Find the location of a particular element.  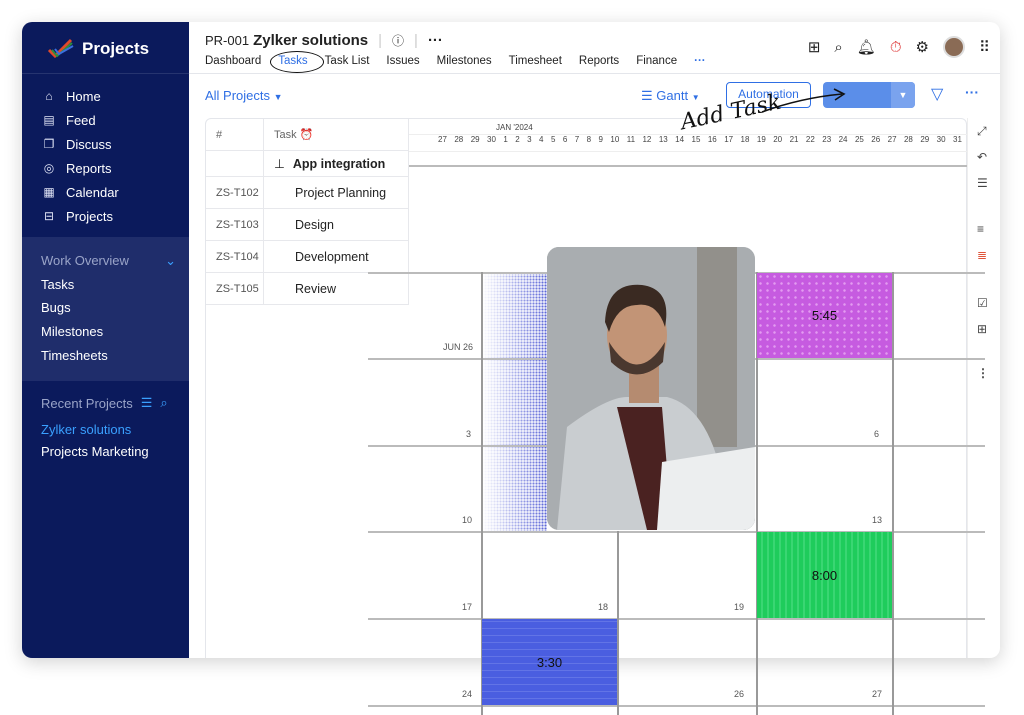

widgets-icon: ⊞ is located at coordinates (982, 329).